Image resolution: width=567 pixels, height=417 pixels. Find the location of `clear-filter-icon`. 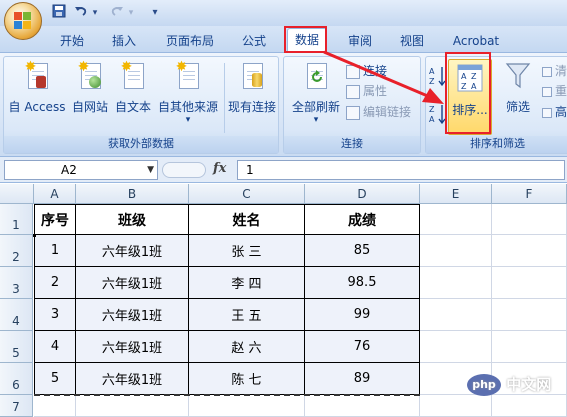

clear-filter-icon is located at coordinates (547, 71).